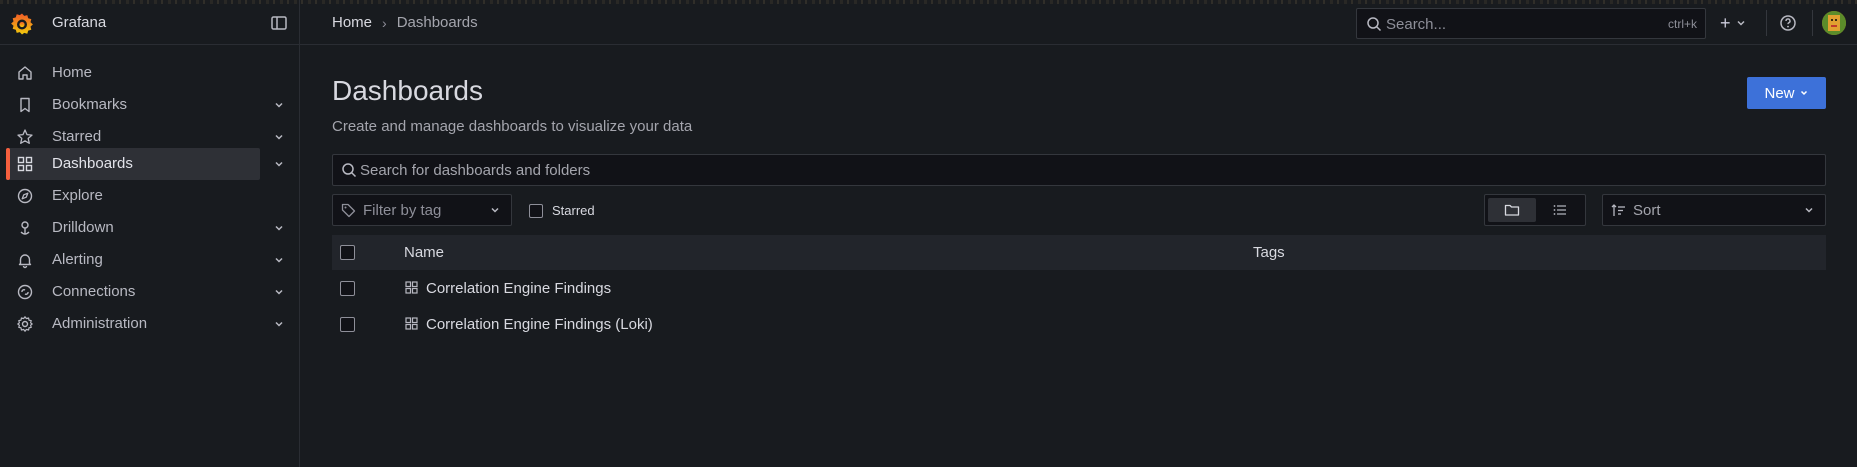 The image size is (1857, 467). Describe the element at coordinates (518, 288) in the screenshot. I see `dashboard-title-link: Correlation Engine Findings` at that location.